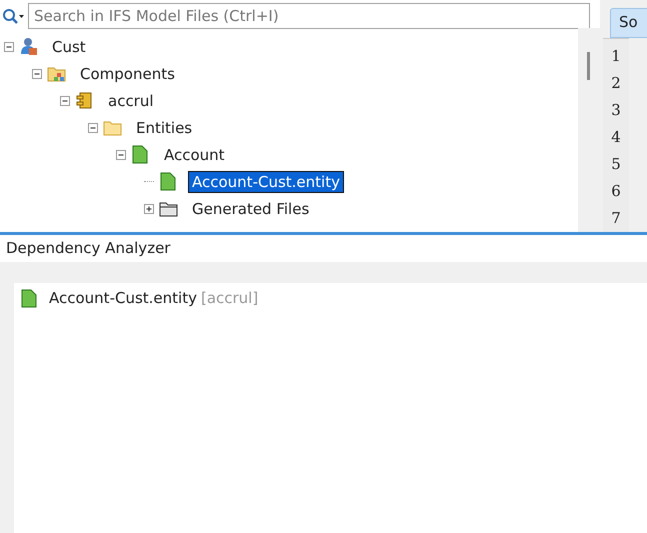 This screenshot has width=647, height=533. I want to click on line-number: 3, so click(616, 110).